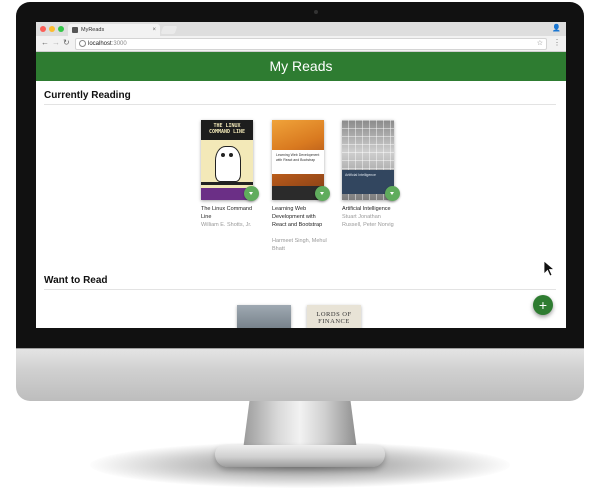 The image size is (600, 500). I want to click on browser-tab-myreads: MyReads ×, so click(114, 30).